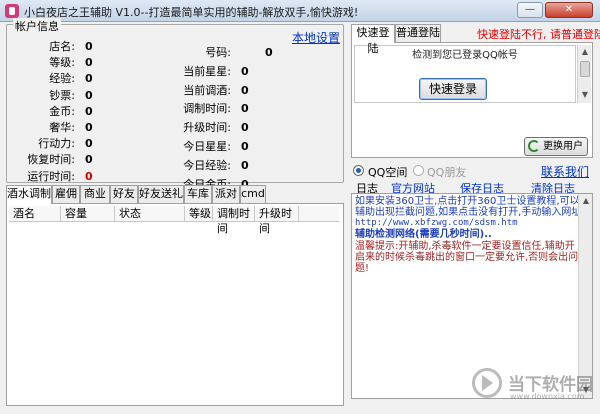 The height and width of the screenshot is (414, 600). What do you see at coordinates (585, 52) in the screenshot?
I see `scroll-up-icon: ▲` at bounding box center [585, 52].